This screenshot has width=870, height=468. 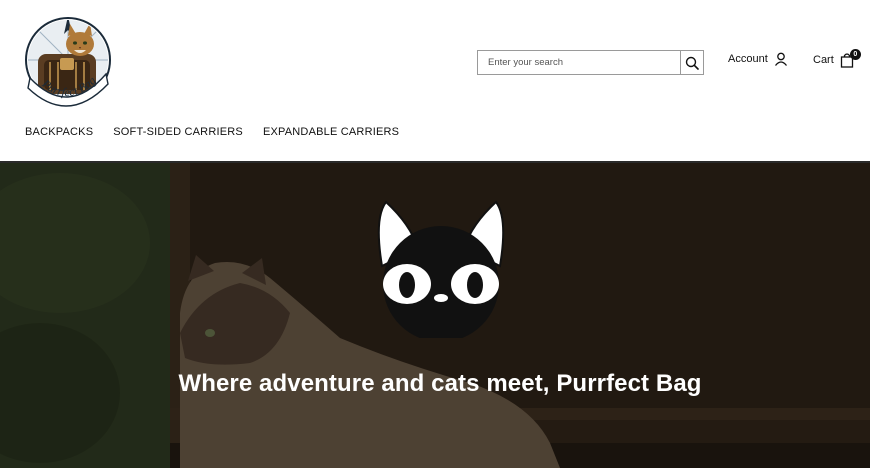 I want to click on account-label: Account, so click(x=748, y=59).